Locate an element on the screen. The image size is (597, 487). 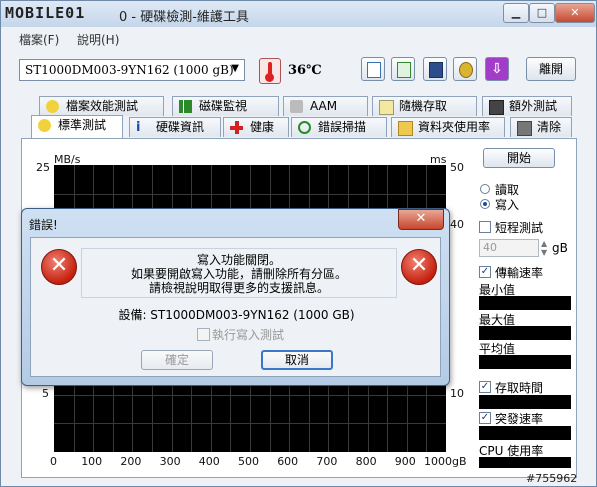
tab-label: 額外測試 is located at coordinates (533, 106).